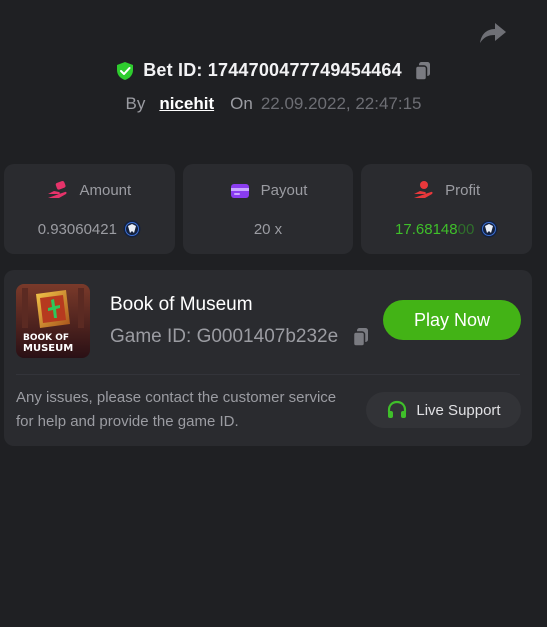 This screenshot has width=547, height=627. What do you see at coordinates (58, 190) in the screenshot?
I see `amount-icon` at bounding box center [58, 190].